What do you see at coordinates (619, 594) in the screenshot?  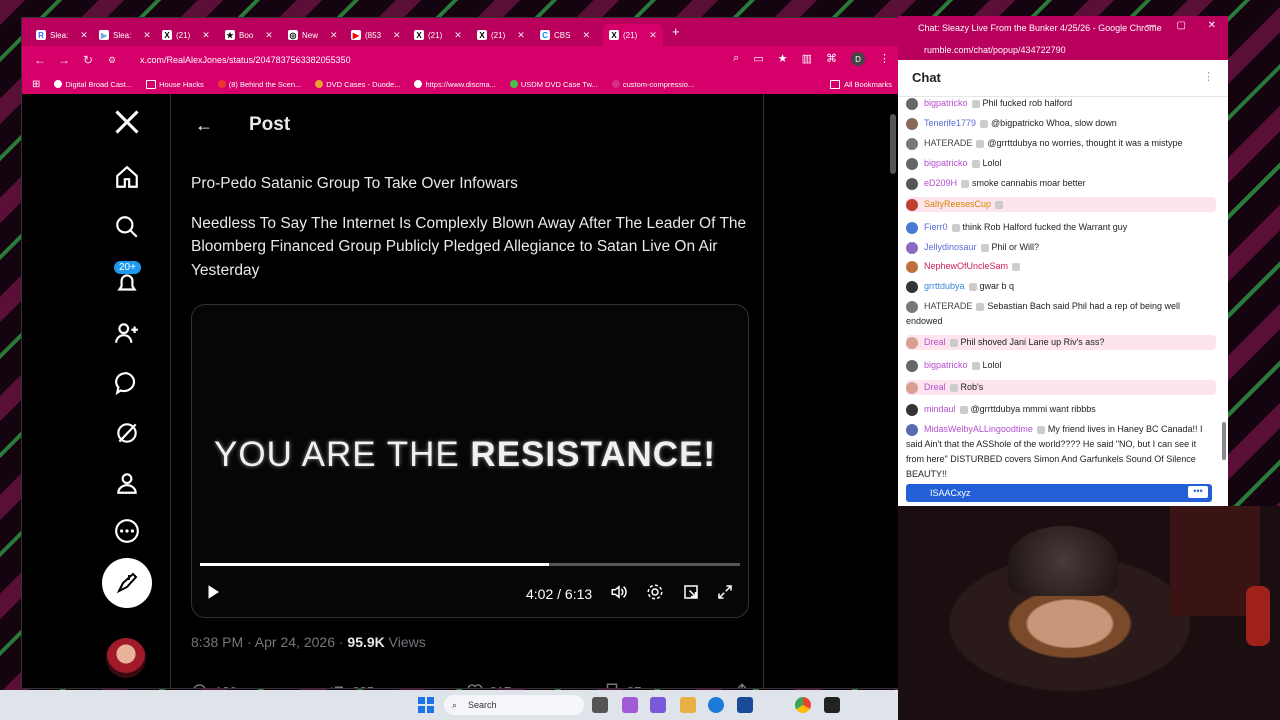 I see `volume-icon` at bounding box center [619, 594].